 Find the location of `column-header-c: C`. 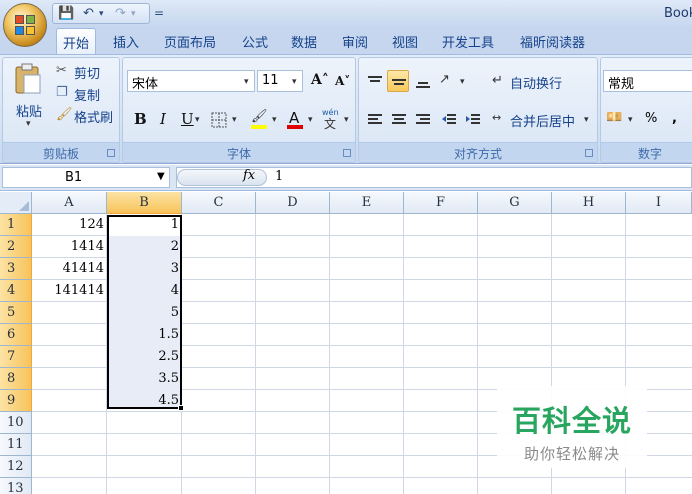

column-header-c: C is located at coordinates (219, 203).